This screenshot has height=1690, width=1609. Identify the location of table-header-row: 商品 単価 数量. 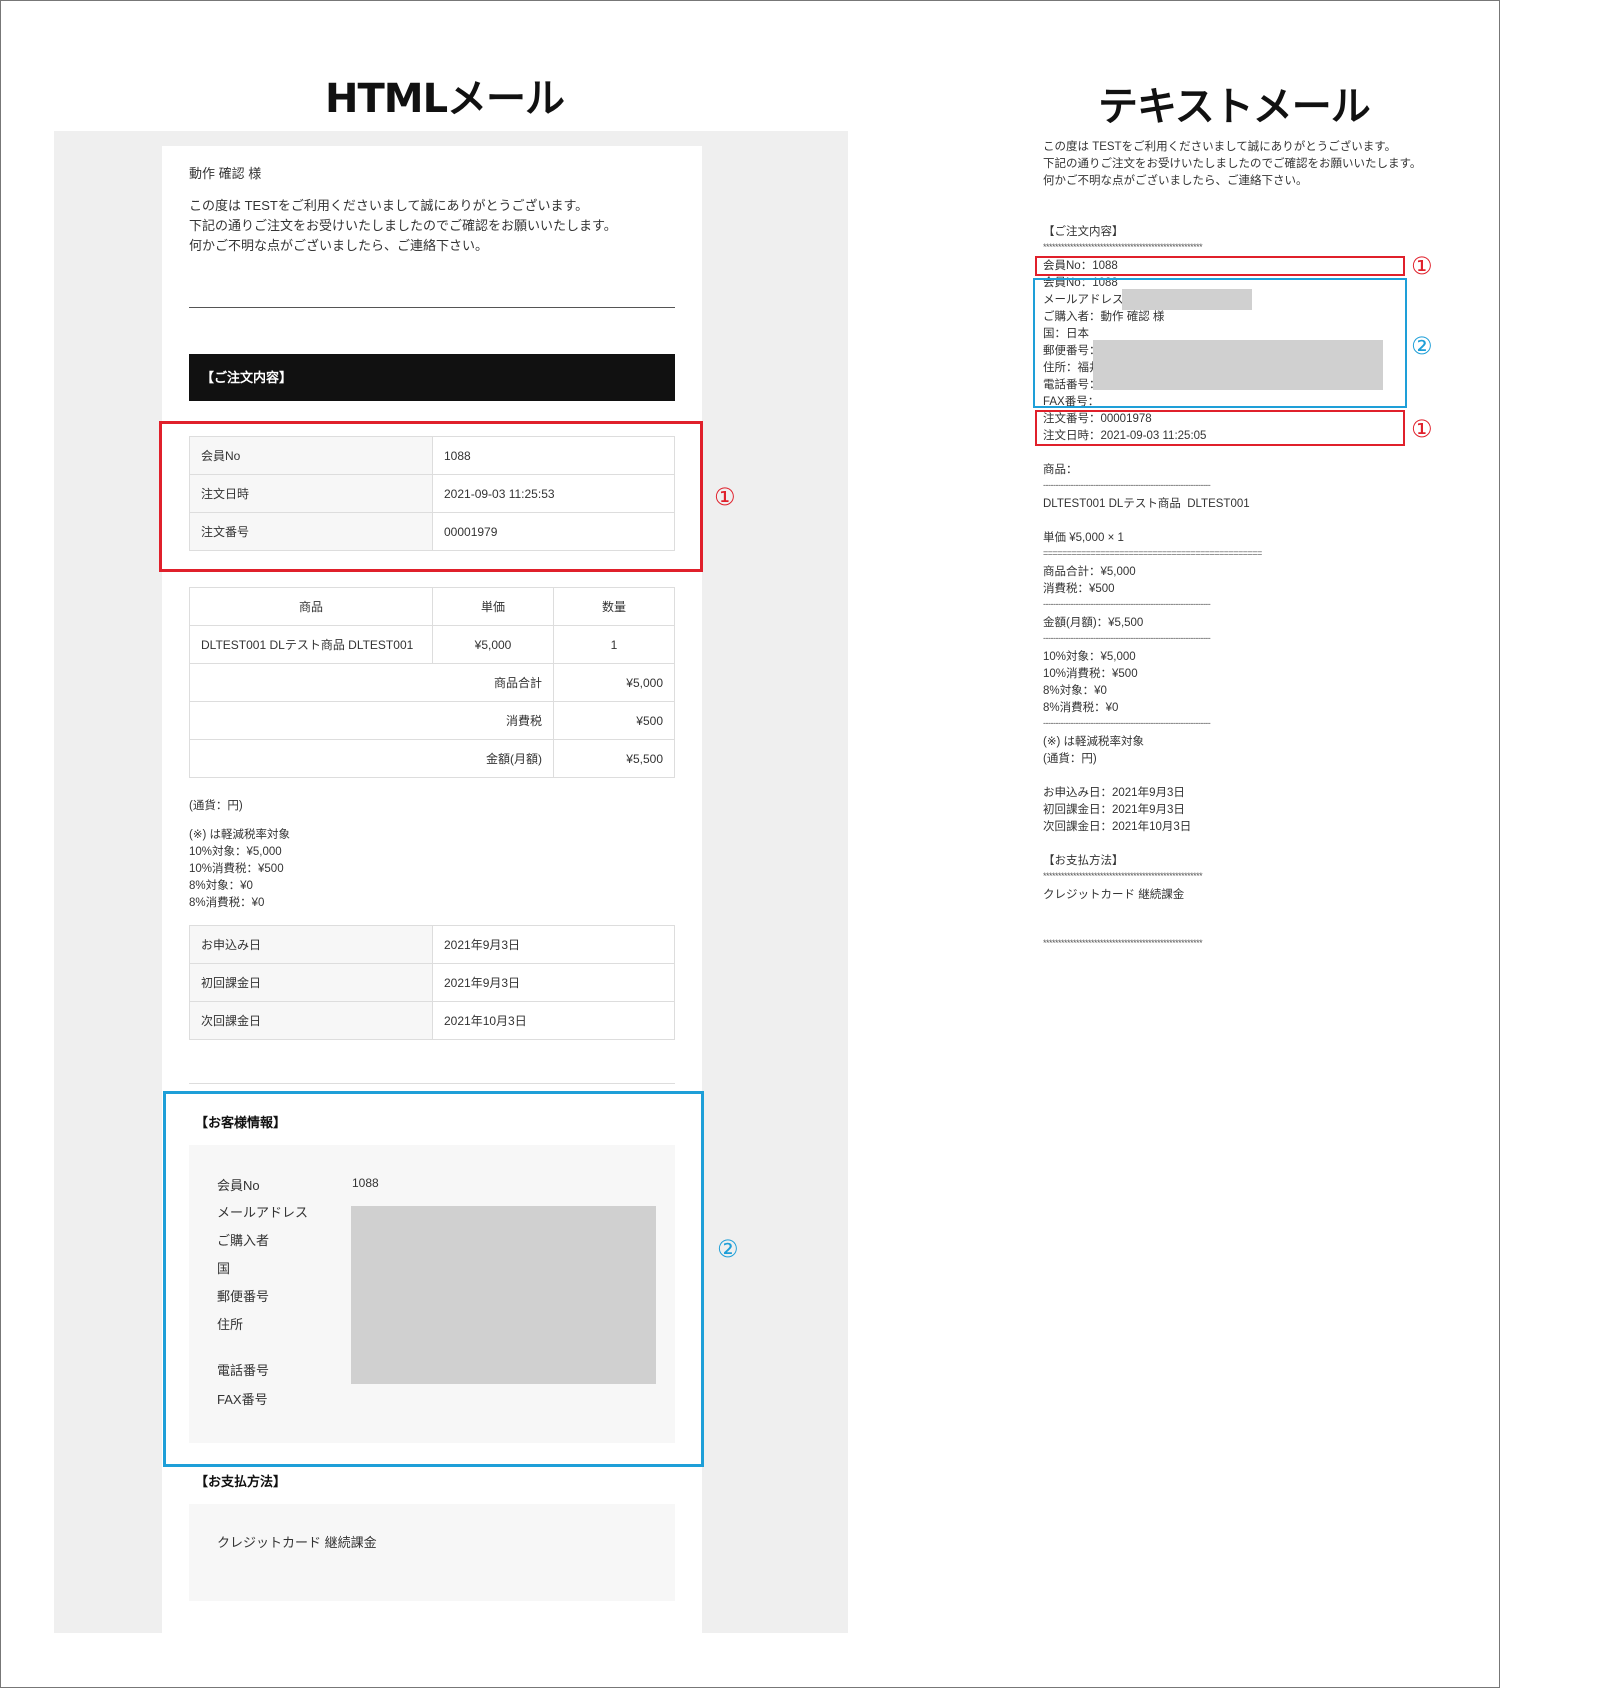
(432, 606).